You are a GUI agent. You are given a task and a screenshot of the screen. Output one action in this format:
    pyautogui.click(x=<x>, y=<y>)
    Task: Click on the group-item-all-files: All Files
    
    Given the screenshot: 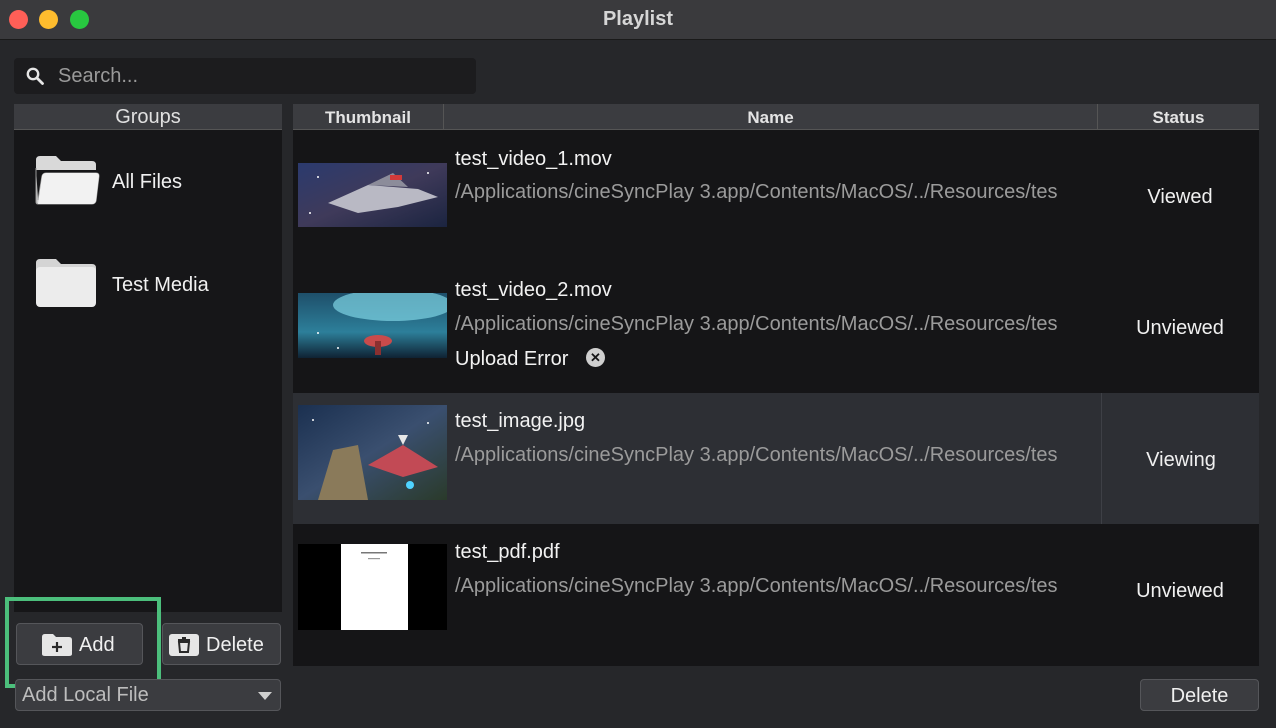 What is the action you would take?
    pyautogui.click(x=148, y=184)
    